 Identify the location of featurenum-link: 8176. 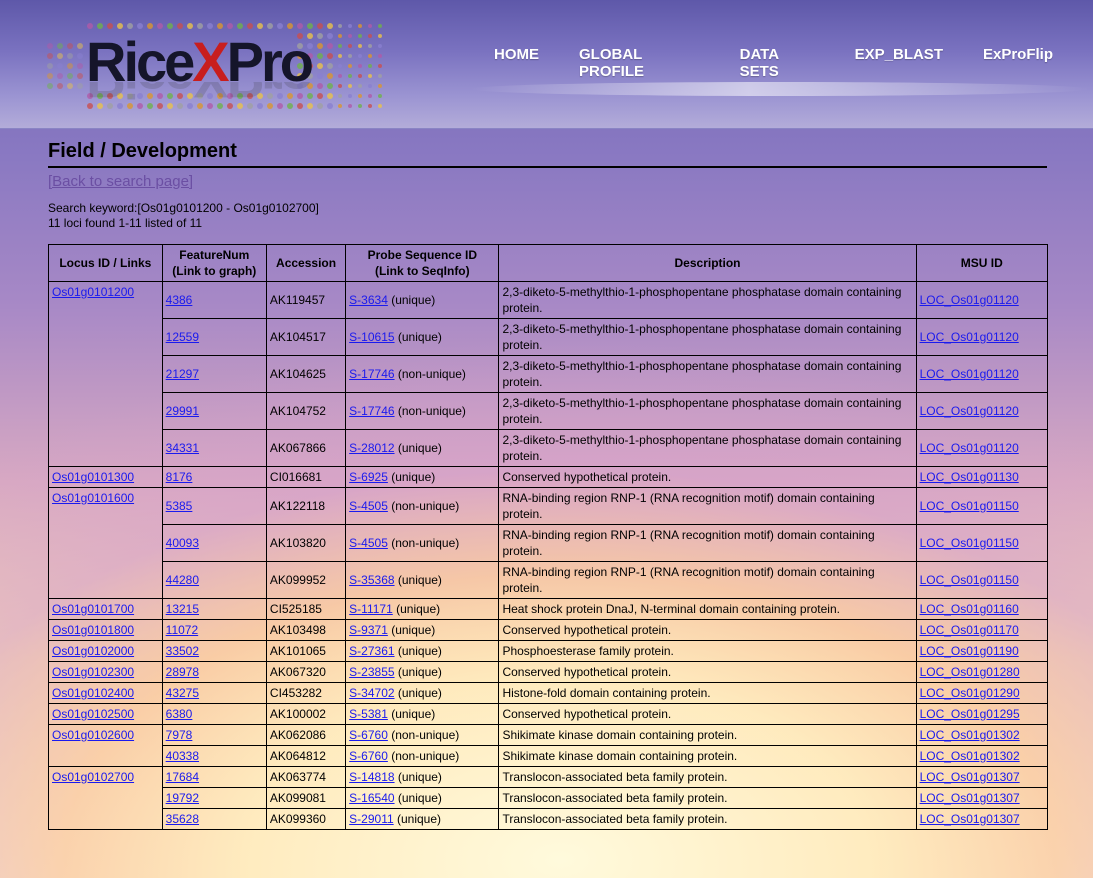
(179, 477).